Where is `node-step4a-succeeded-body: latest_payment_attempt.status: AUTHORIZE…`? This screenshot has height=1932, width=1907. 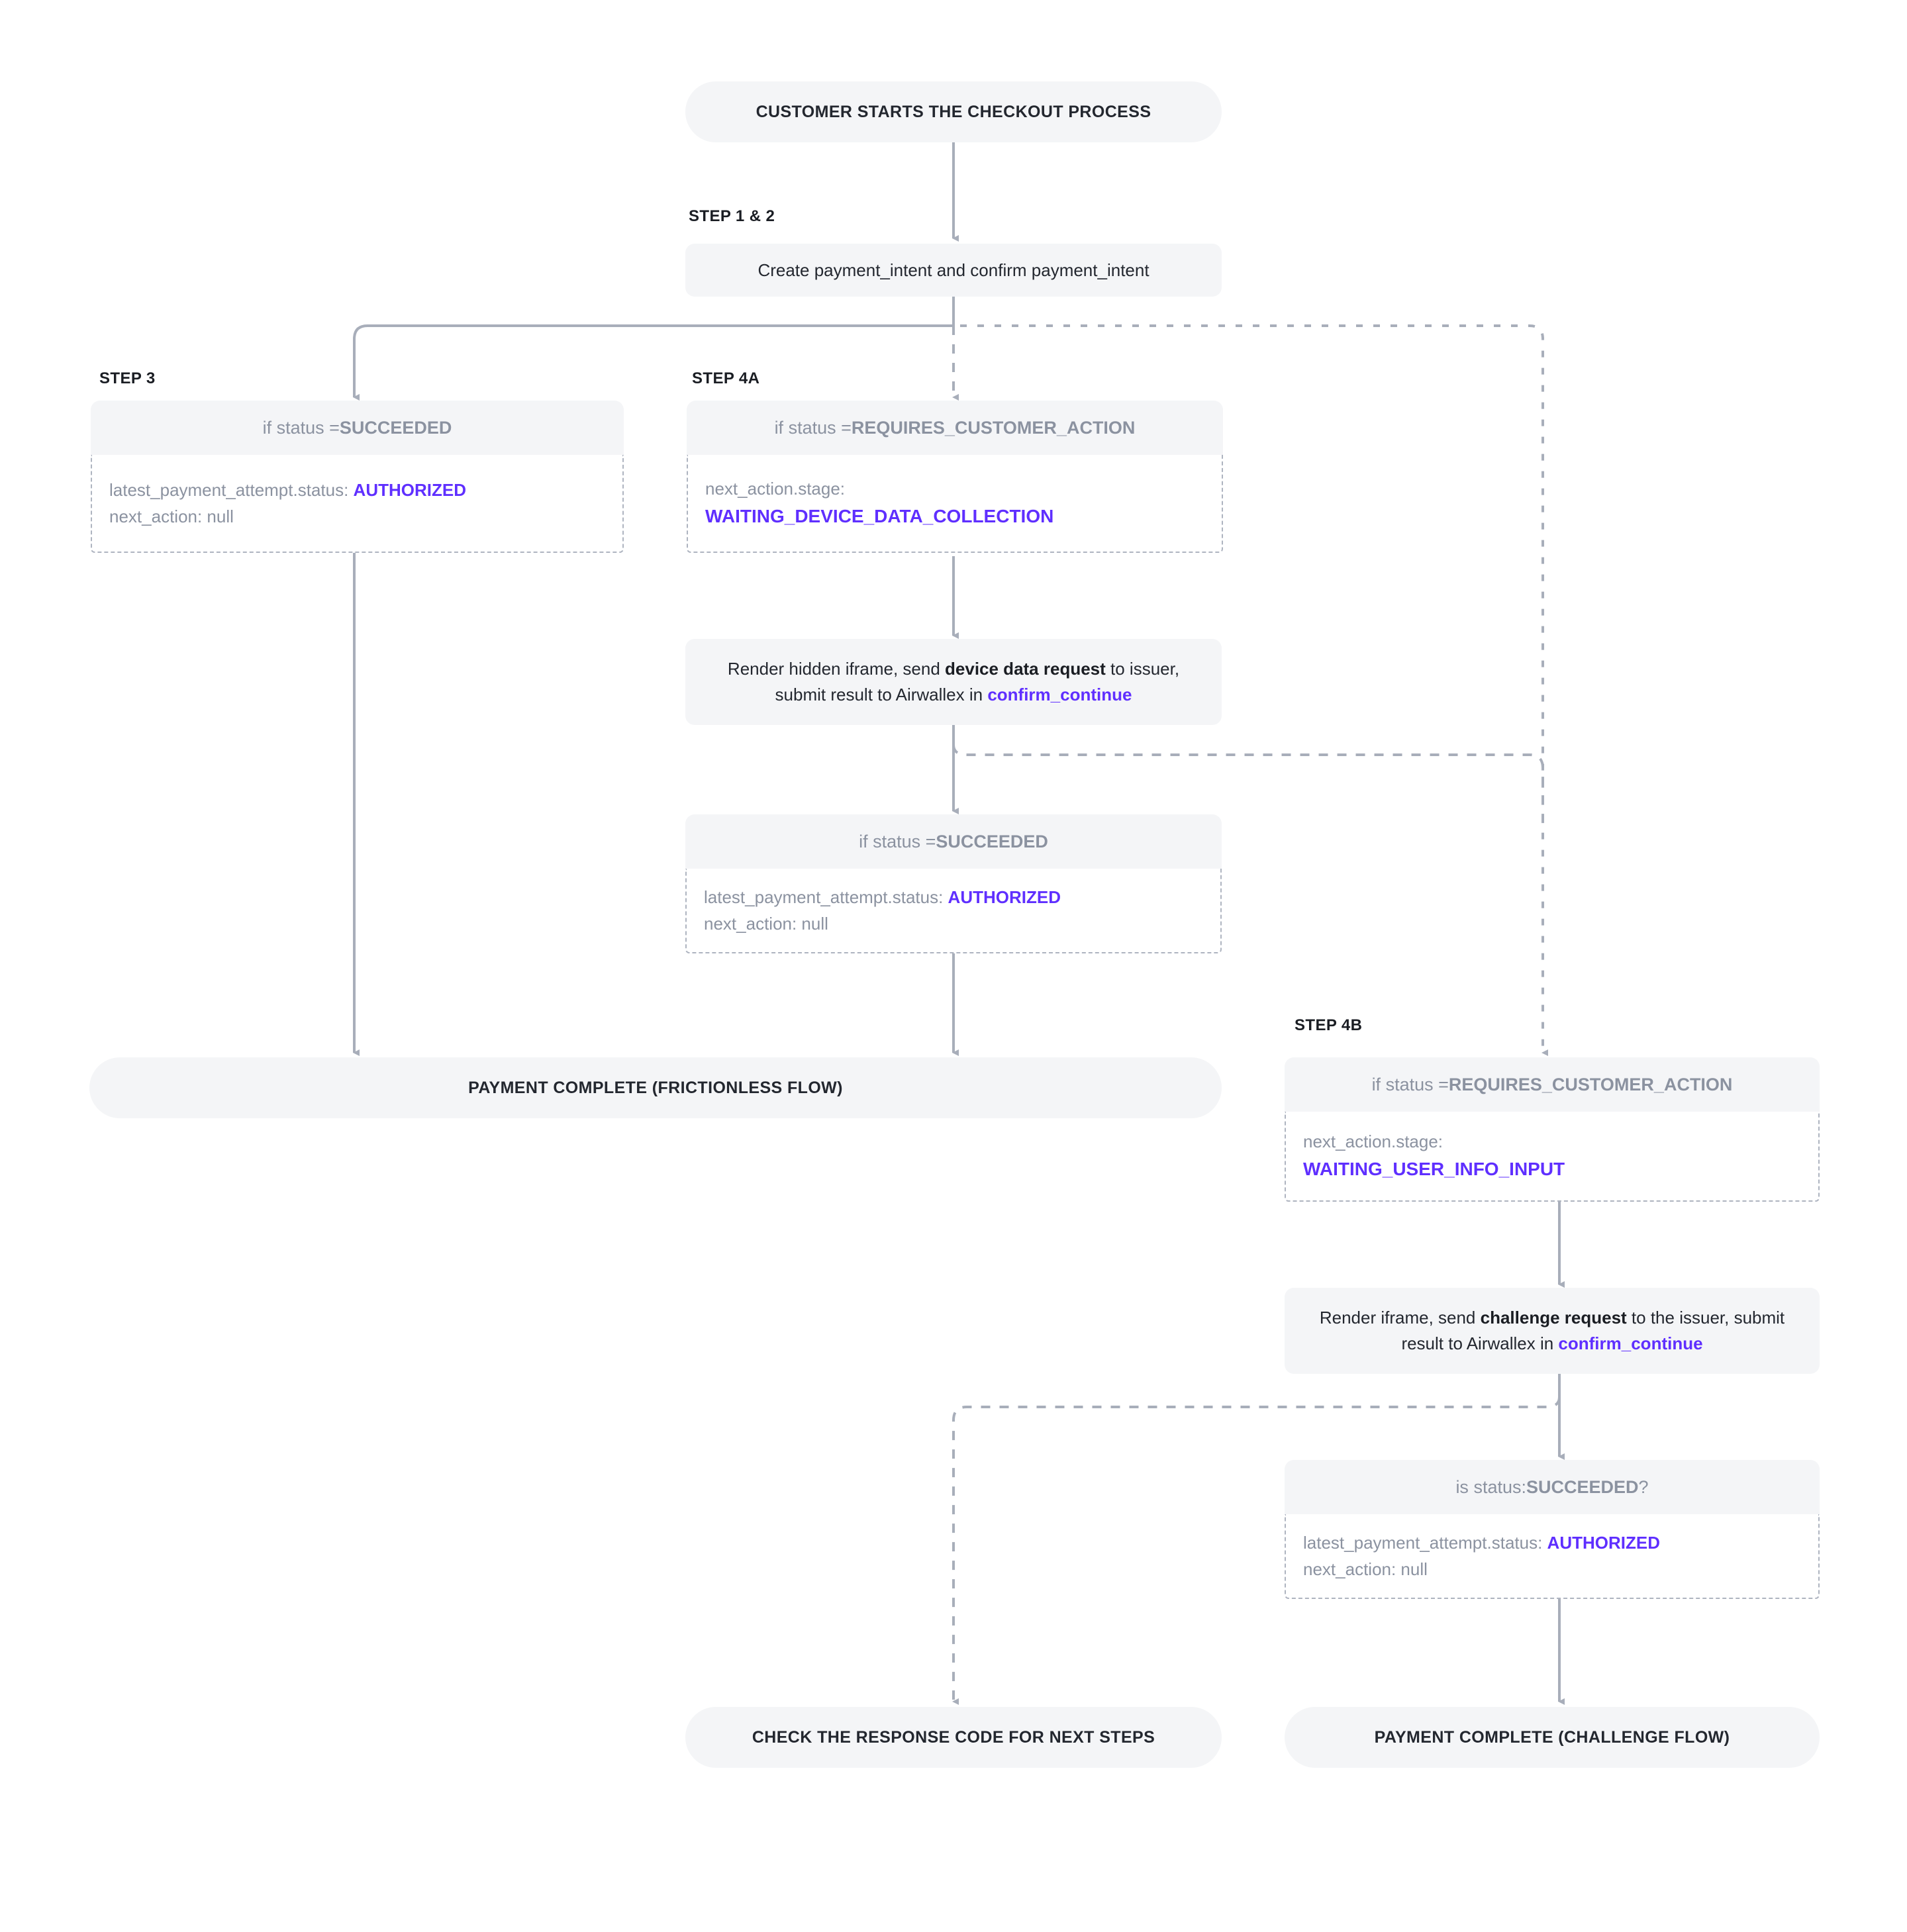 node-step4a-succeeded-body: latest_payment_attempt.status: AUTHORIZE… is located at coordinates (953, 911).